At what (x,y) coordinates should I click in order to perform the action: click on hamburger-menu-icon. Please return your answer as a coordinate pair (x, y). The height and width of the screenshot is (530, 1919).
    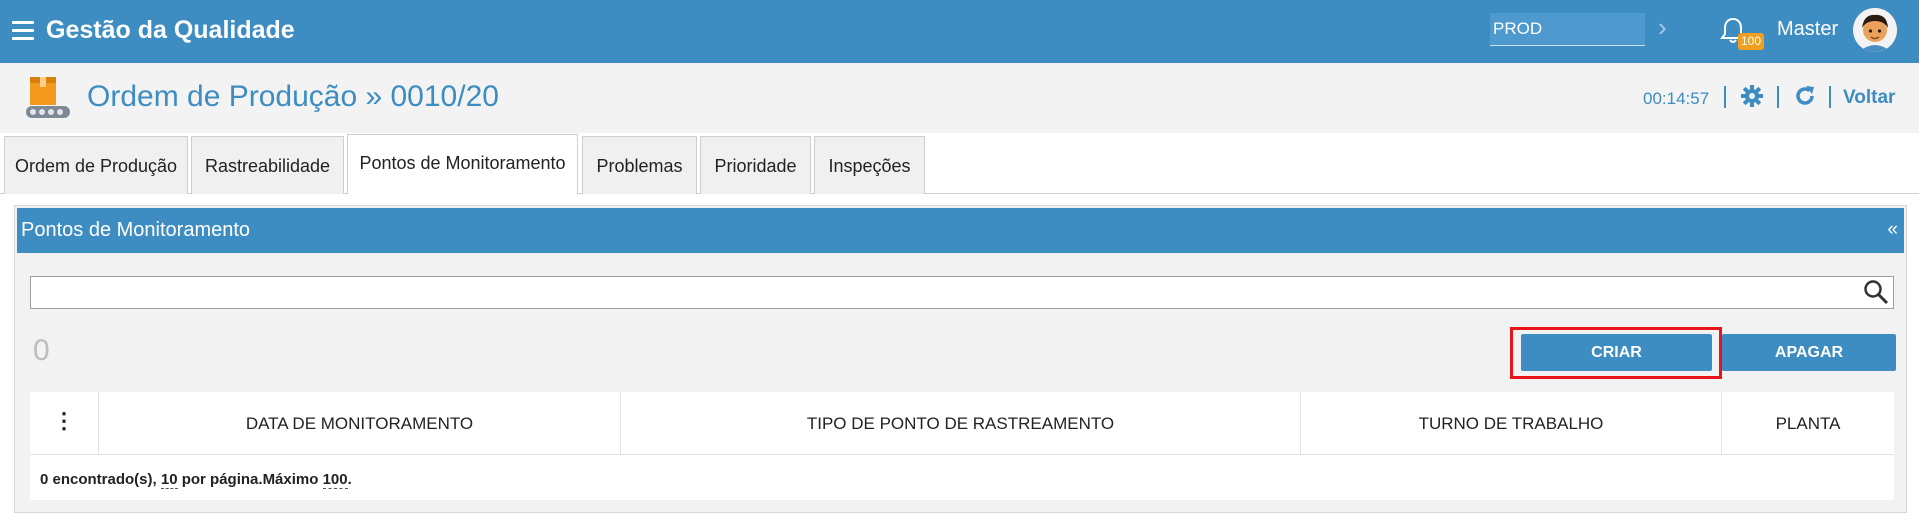
    Looking at the image, I should click on (23, 31).